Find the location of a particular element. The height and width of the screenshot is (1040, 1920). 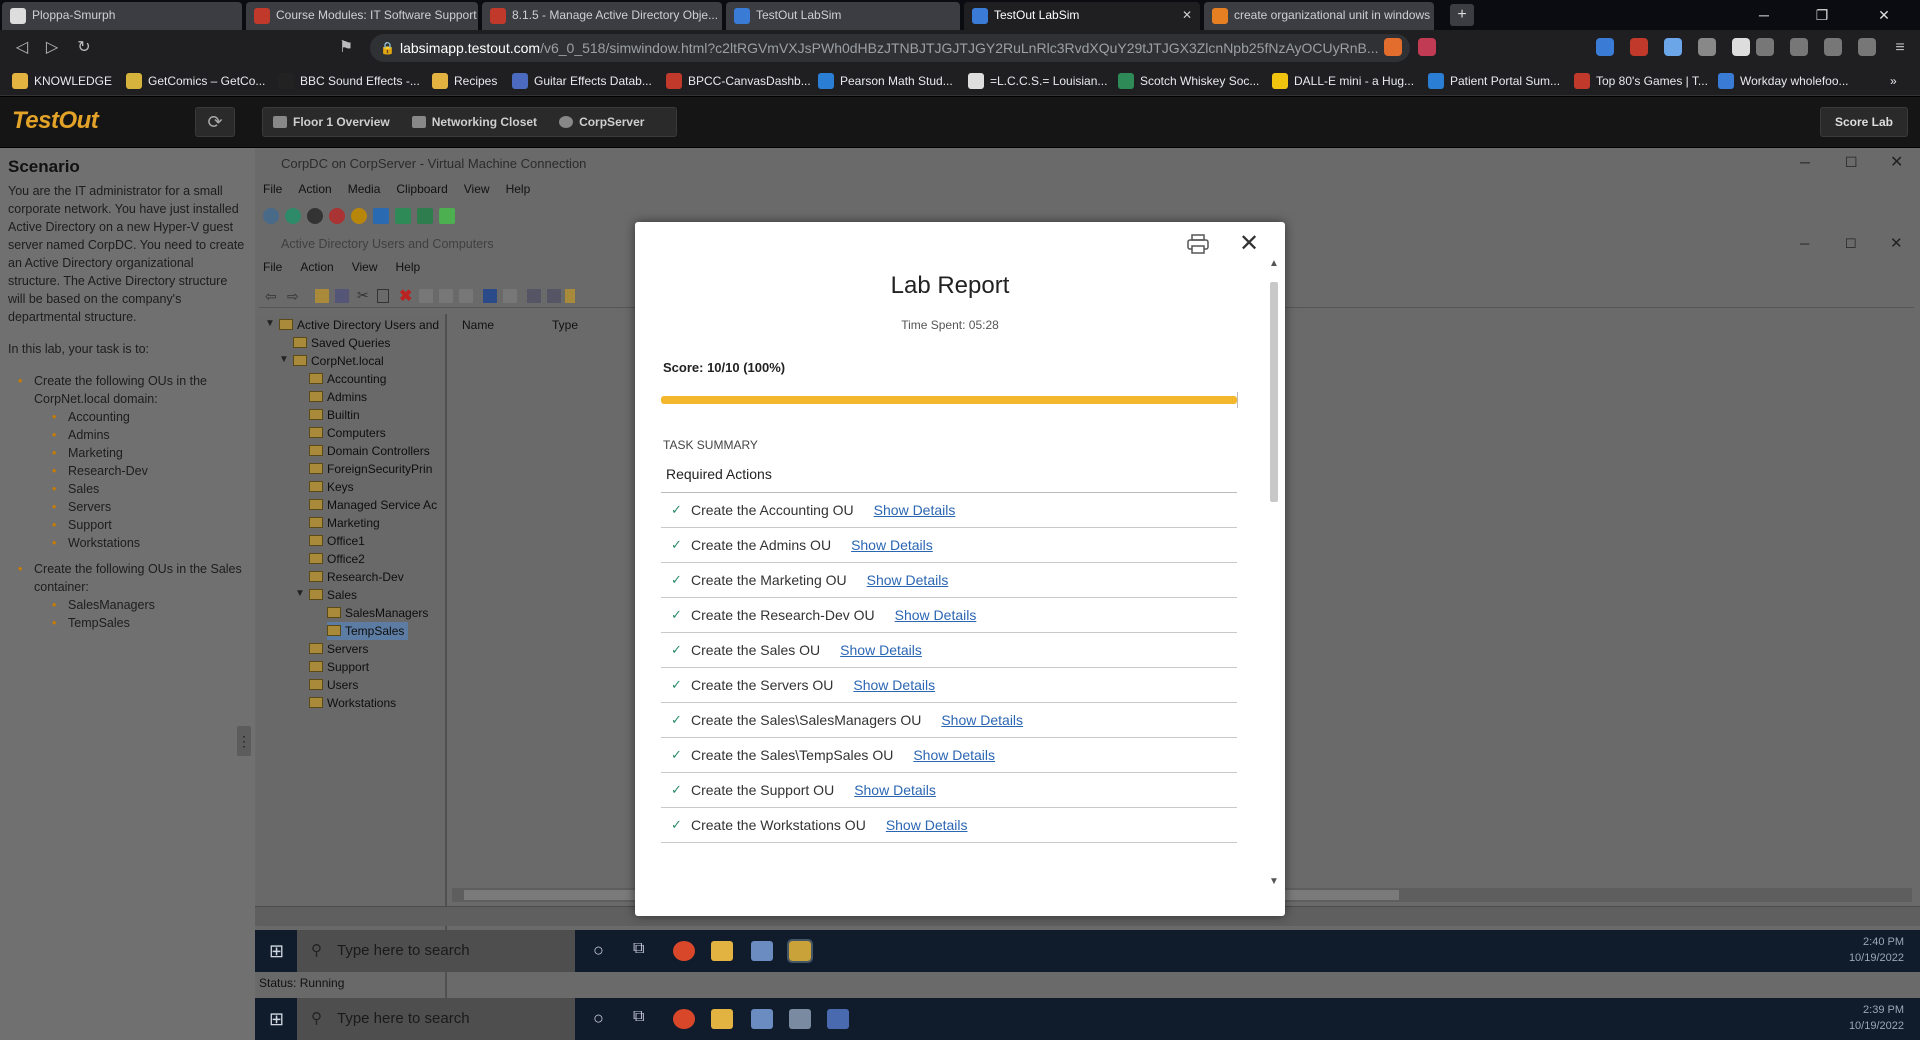

refresh-icon is located at coordinates (446, 296).